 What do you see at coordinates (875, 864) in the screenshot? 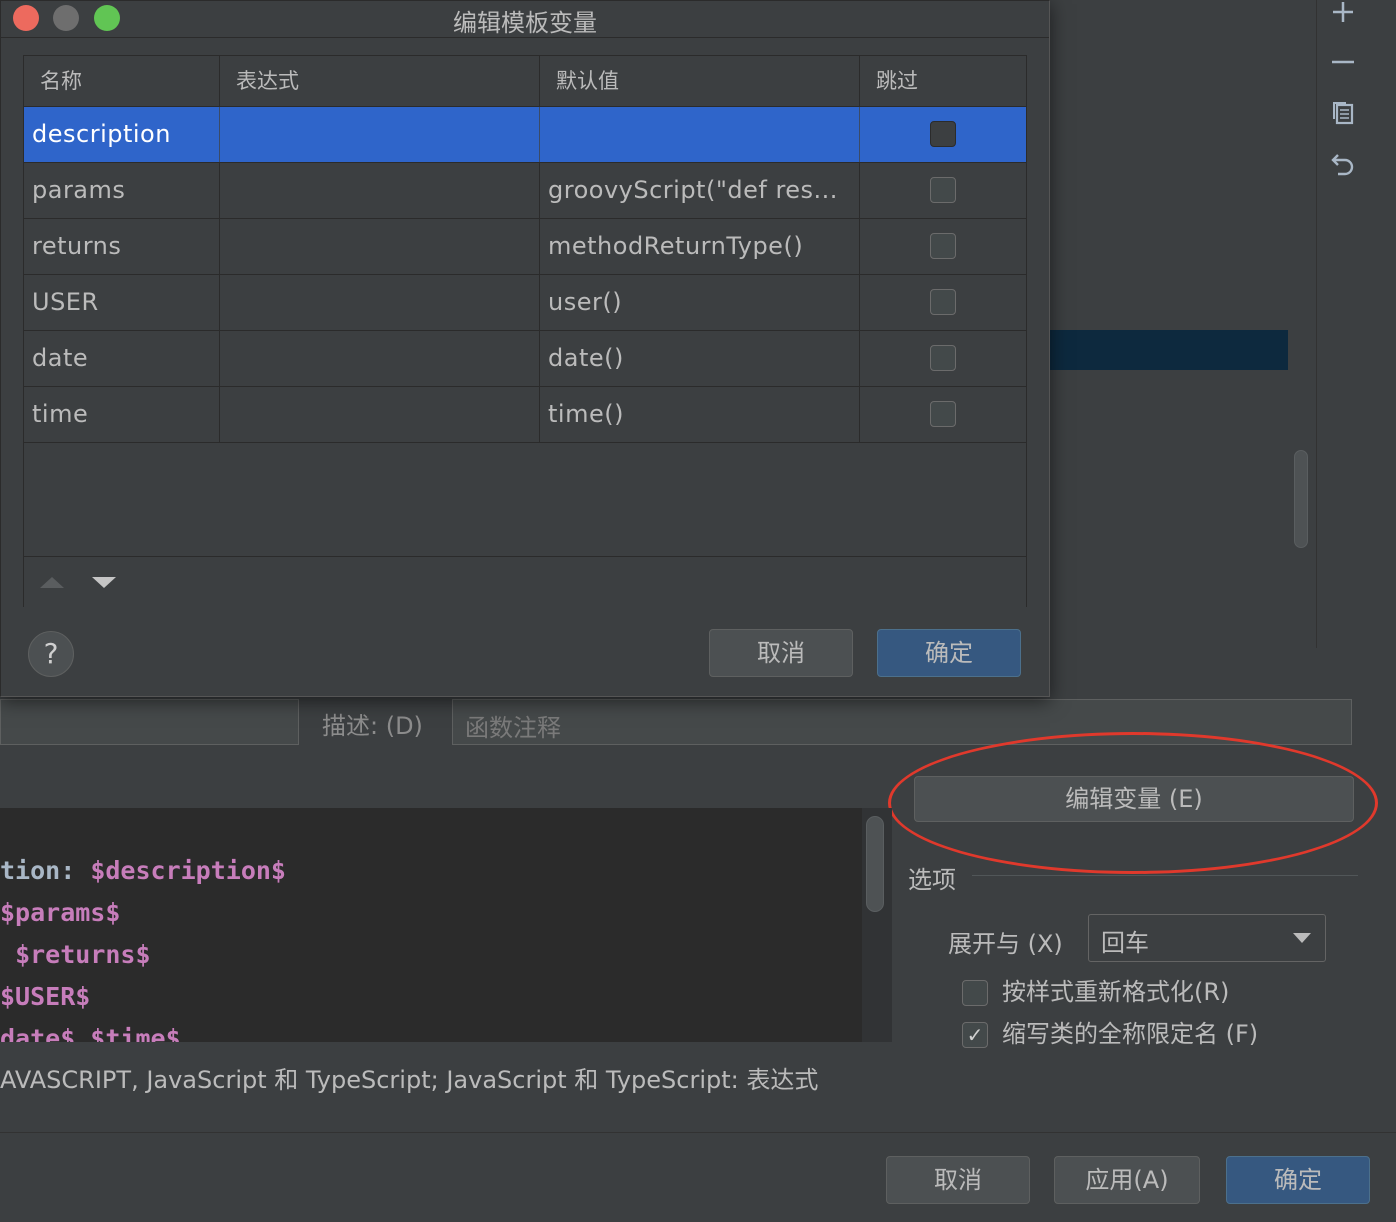
I see `editor-scrollbar` at bounding box center [875, 864].